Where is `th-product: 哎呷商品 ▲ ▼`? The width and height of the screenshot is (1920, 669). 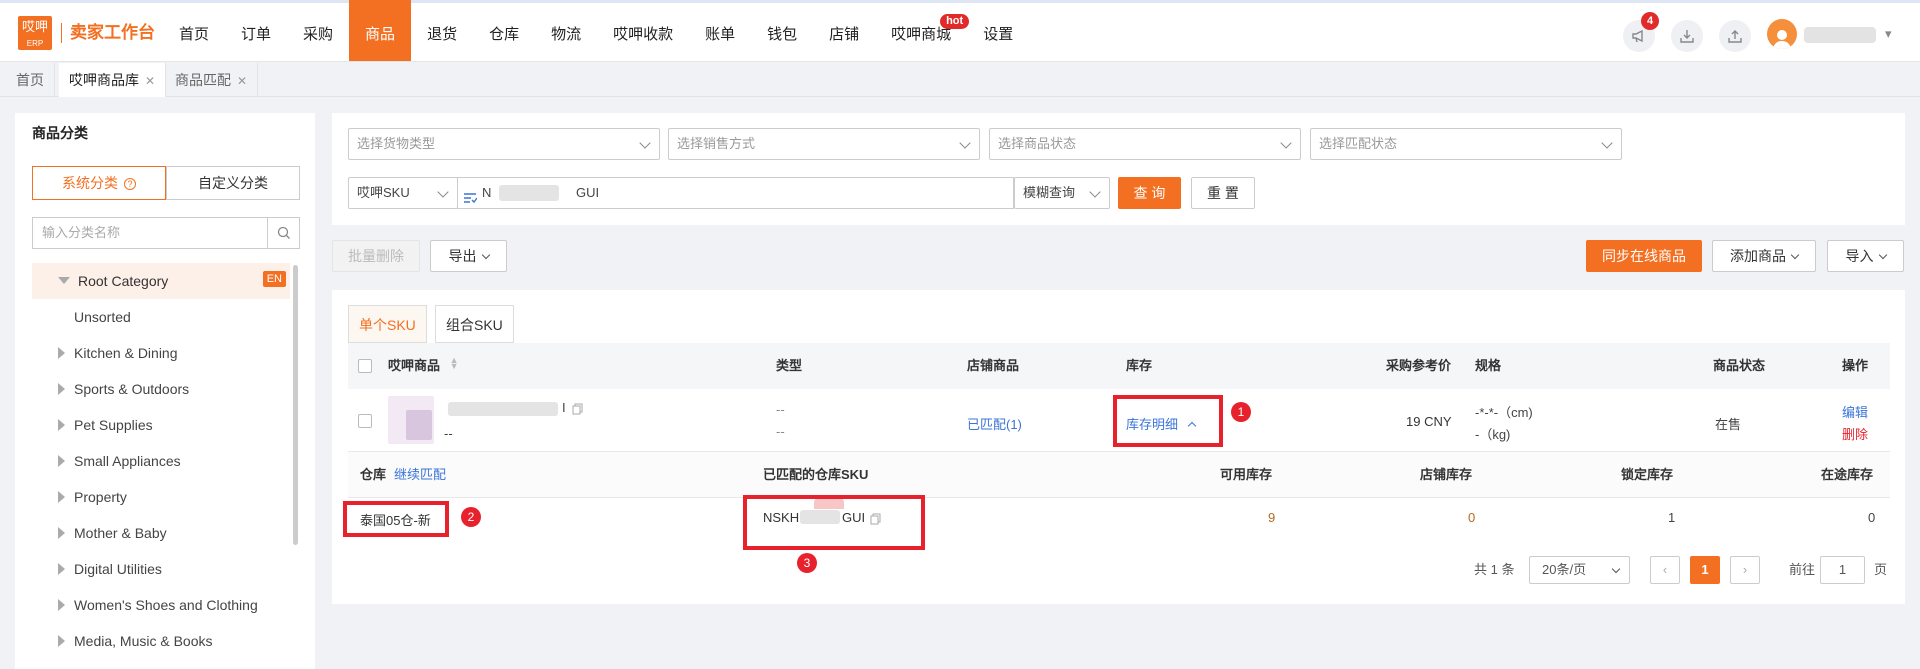
th-product: 哎呷商品 ▲ ▼ is located at coordinates (423, 366).